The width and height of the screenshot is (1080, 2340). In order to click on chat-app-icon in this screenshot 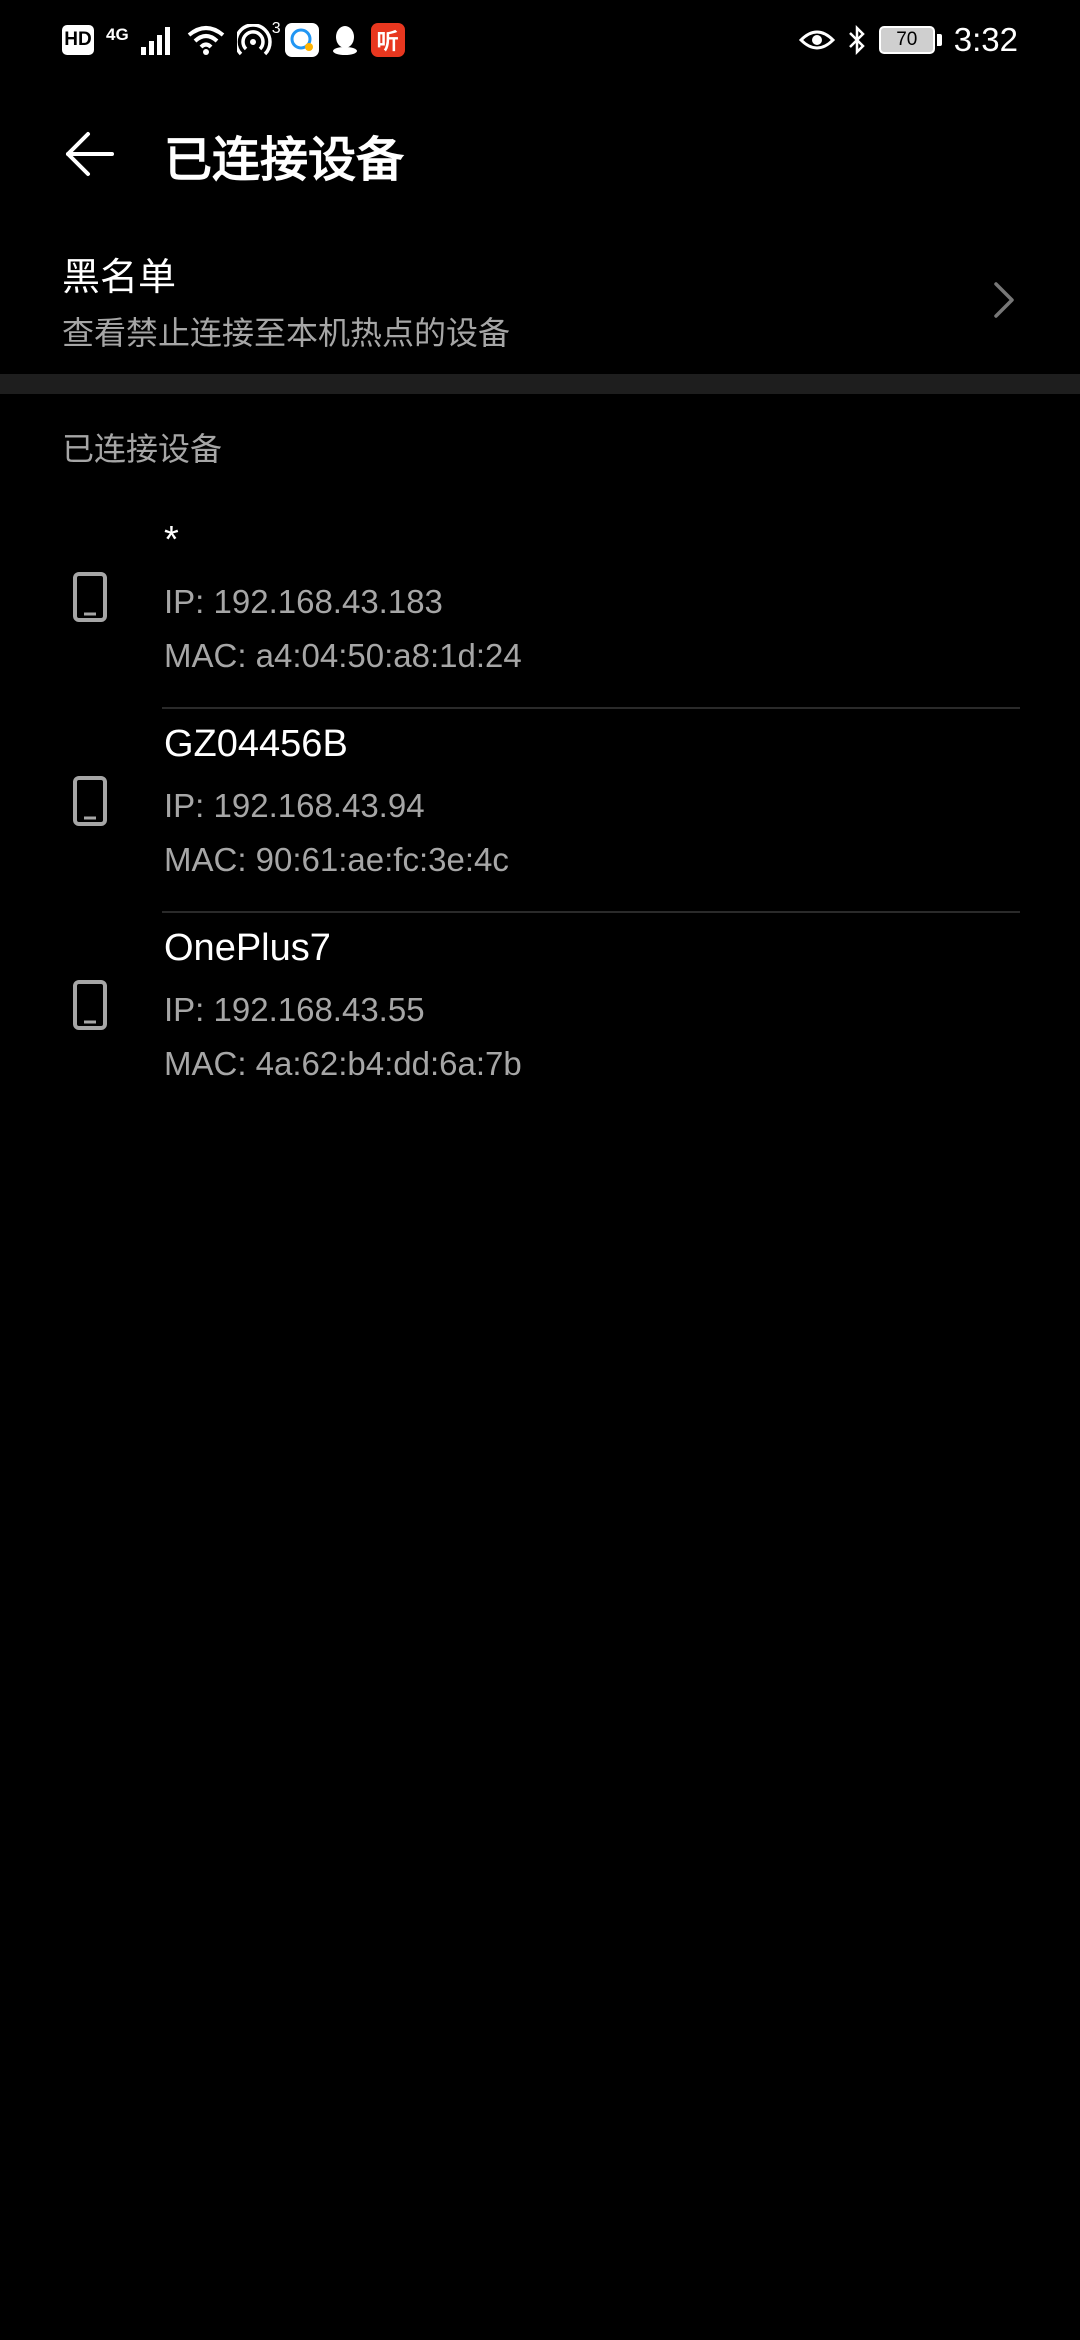, I will do `click(301, 40)`.